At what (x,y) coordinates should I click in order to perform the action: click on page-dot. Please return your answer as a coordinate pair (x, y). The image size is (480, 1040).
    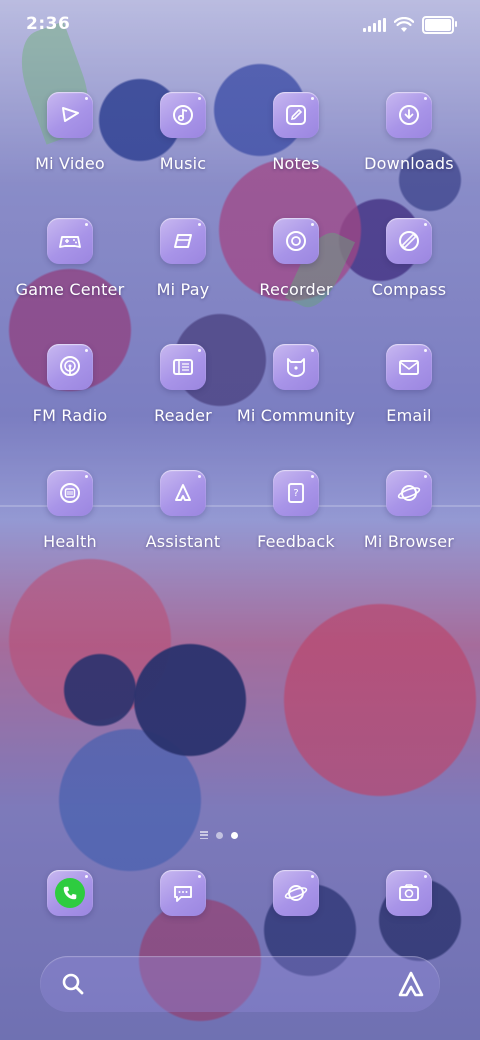
    Looking at the image, I should click on (219, 835).